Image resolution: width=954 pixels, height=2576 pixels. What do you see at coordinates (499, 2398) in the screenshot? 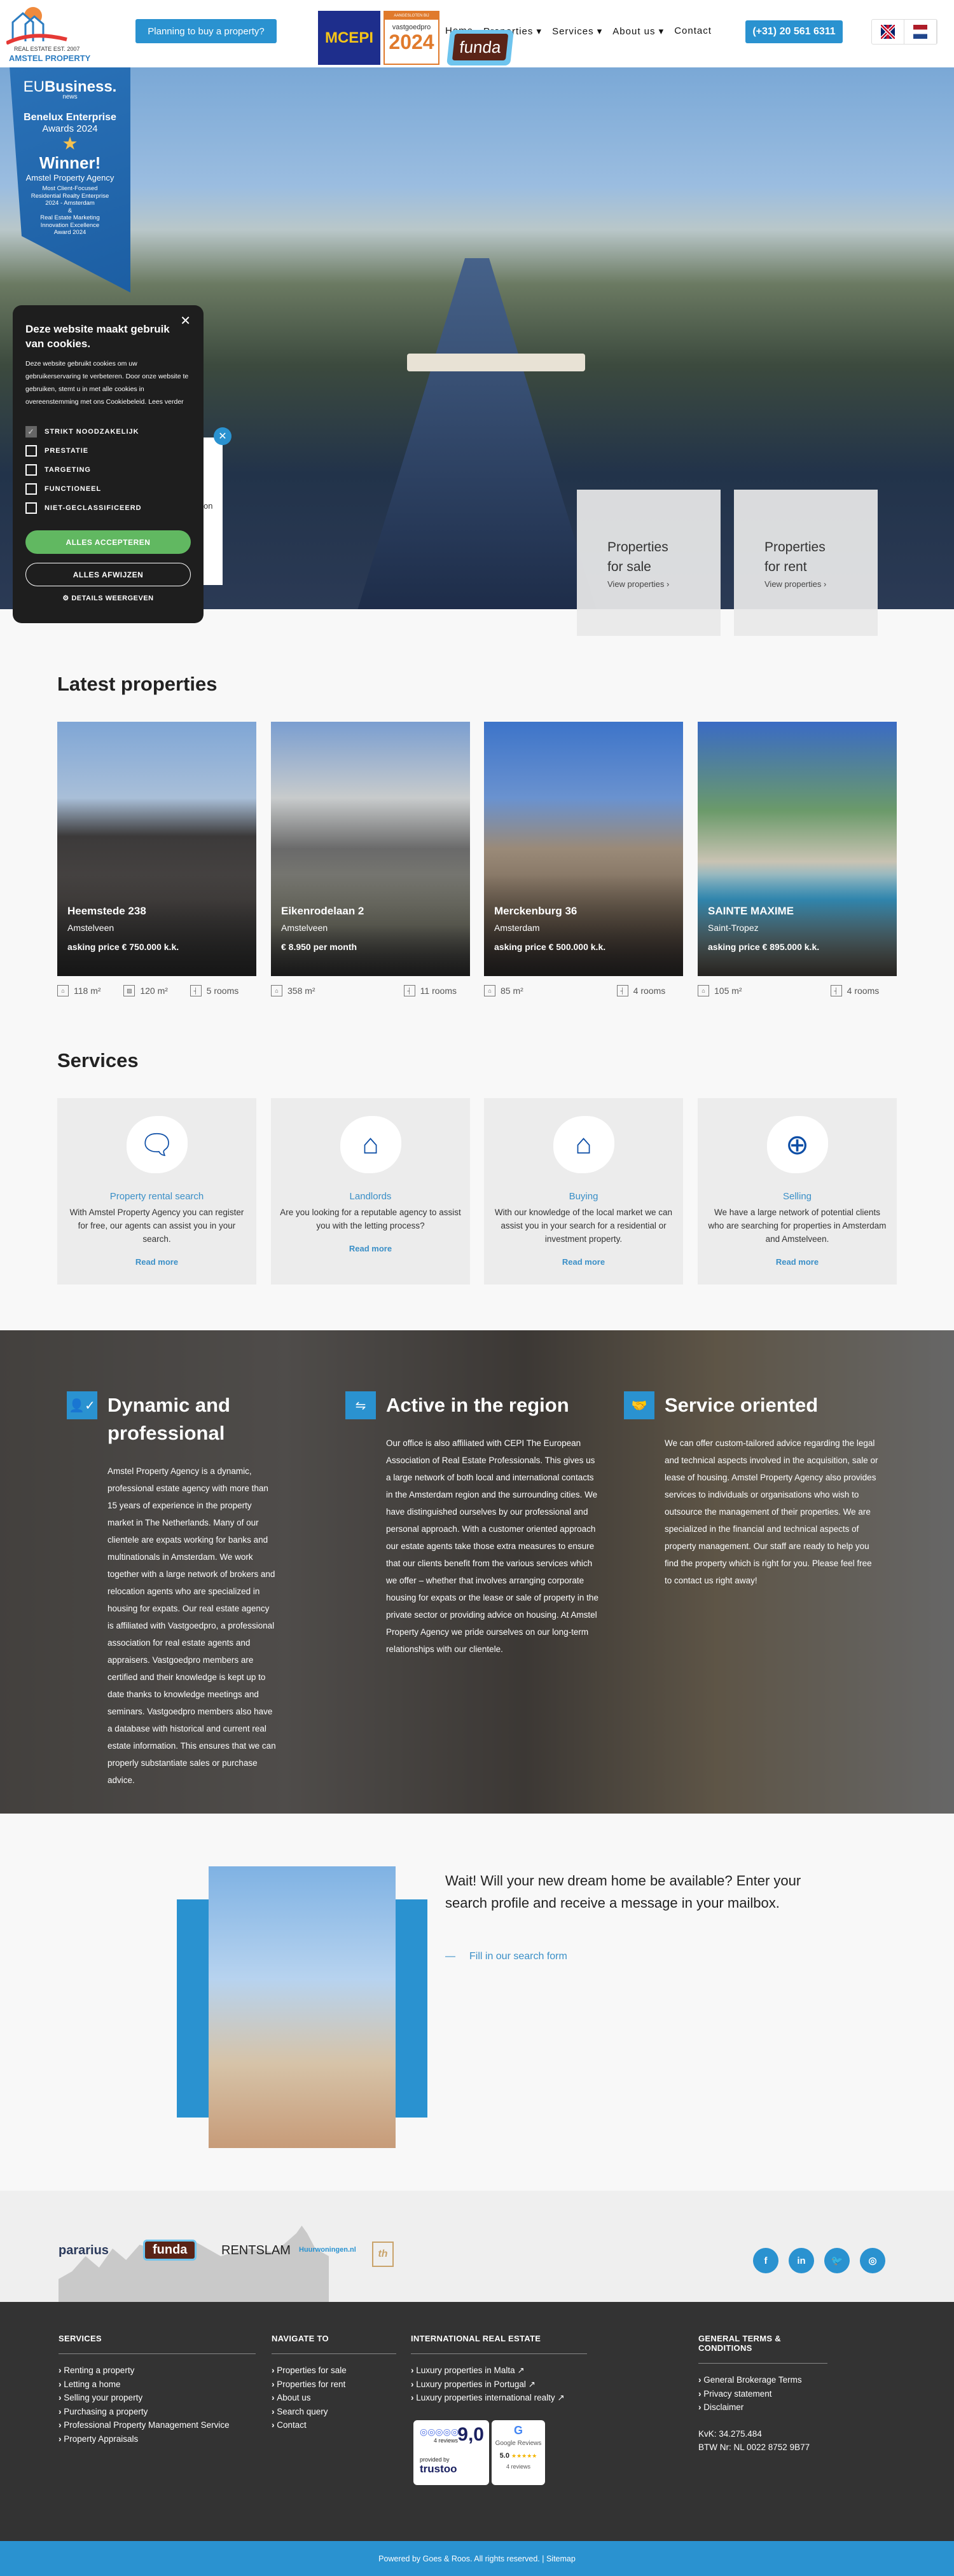
I see `footer-link: Luxury properties international realty ↗` at bounding box center [499, 2398].